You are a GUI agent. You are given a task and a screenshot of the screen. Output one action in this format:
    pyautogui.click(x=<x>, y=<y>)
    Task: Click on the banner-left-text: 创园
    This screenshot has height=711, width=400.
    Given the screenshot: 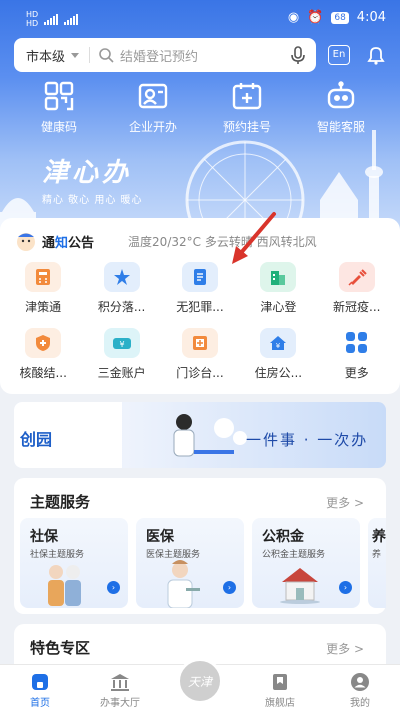 What is the action you would take?
    pyautogui.click(x=36, y=439)
    